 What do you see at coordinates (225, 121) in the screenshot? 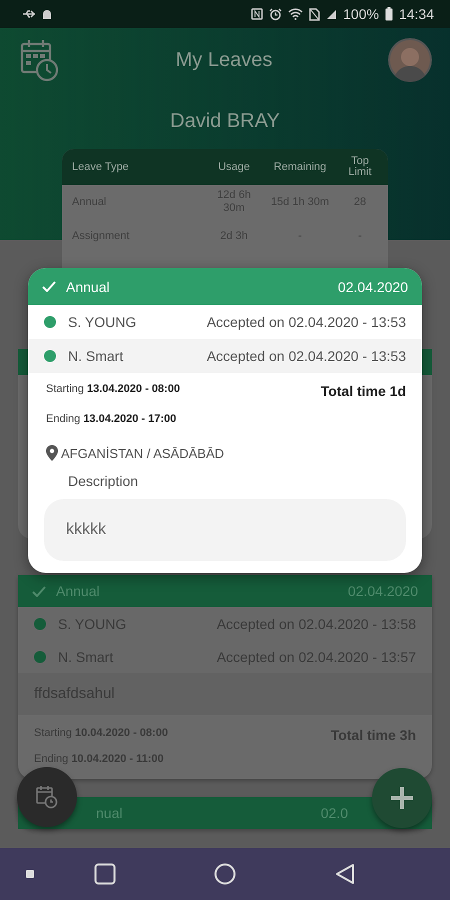
I see `user-name: David BRAY` at bounding box center [225, 121].